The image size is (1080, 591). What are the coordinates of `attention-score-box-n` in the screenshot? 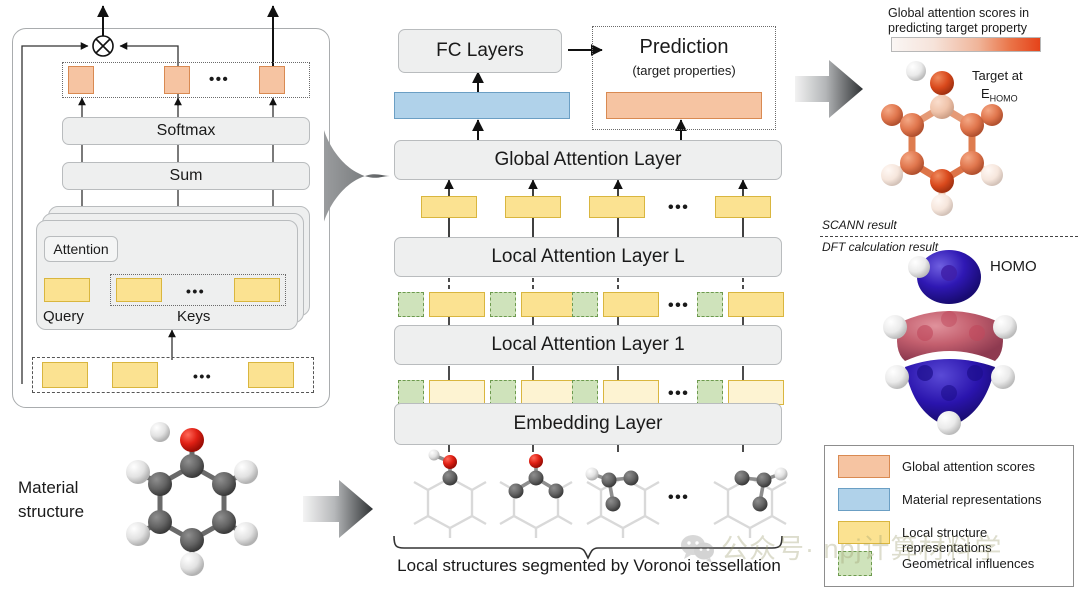 It's located at (272, 80).